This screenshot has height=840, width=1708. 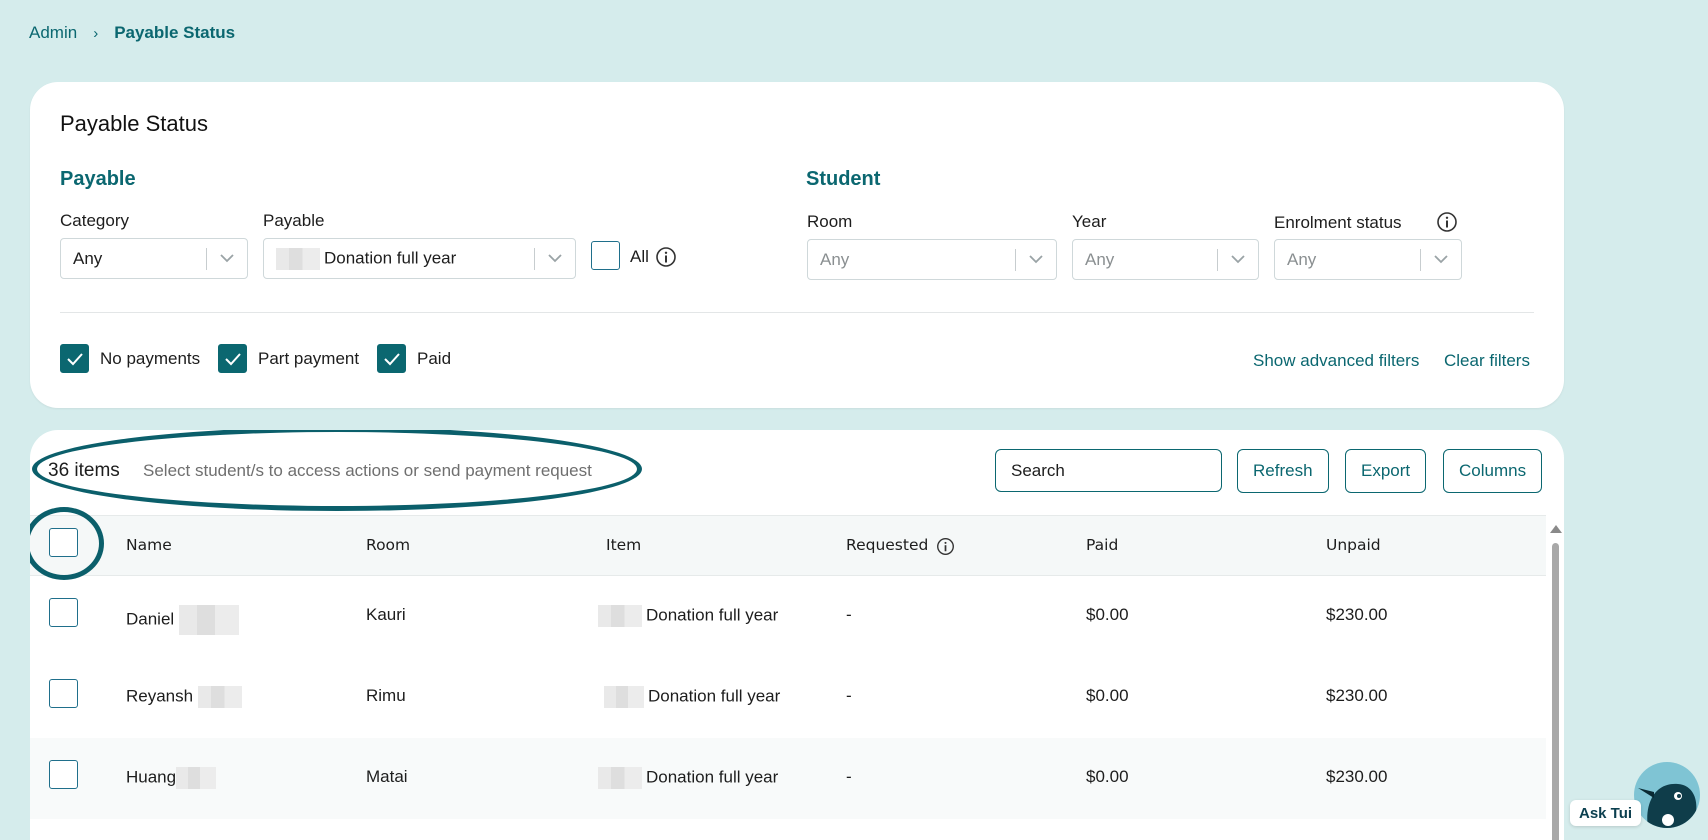 I want to click on no-payments-label: No payments, so click(x=150, y=358).